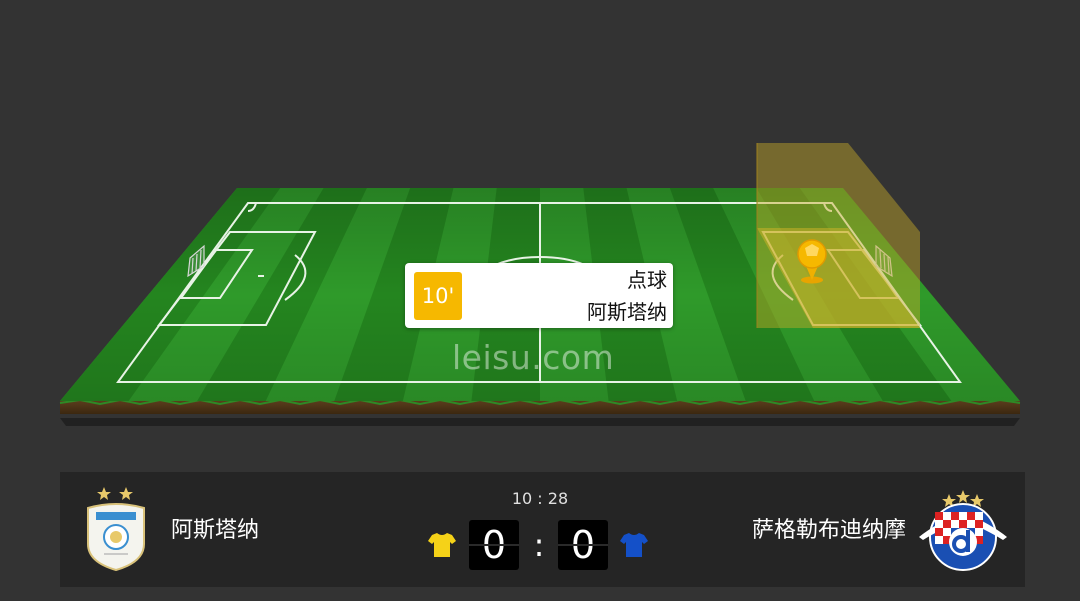 This screenshot has width=1080, height=601. What do you see at coordinates (627, 312) in the screenshot?
I see `event-team: 阿斯塔纳` at bounding box center [627, 312].